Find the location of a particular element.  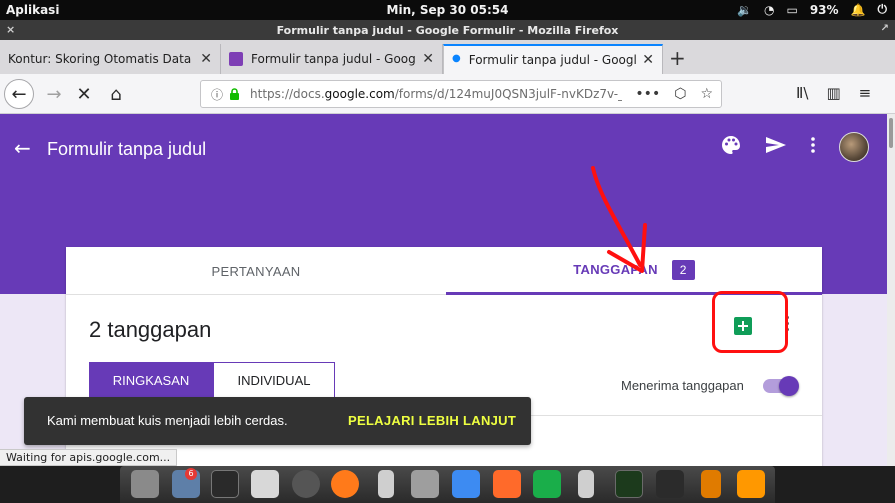

inkscape-icon is located at coordinates (670, 484).